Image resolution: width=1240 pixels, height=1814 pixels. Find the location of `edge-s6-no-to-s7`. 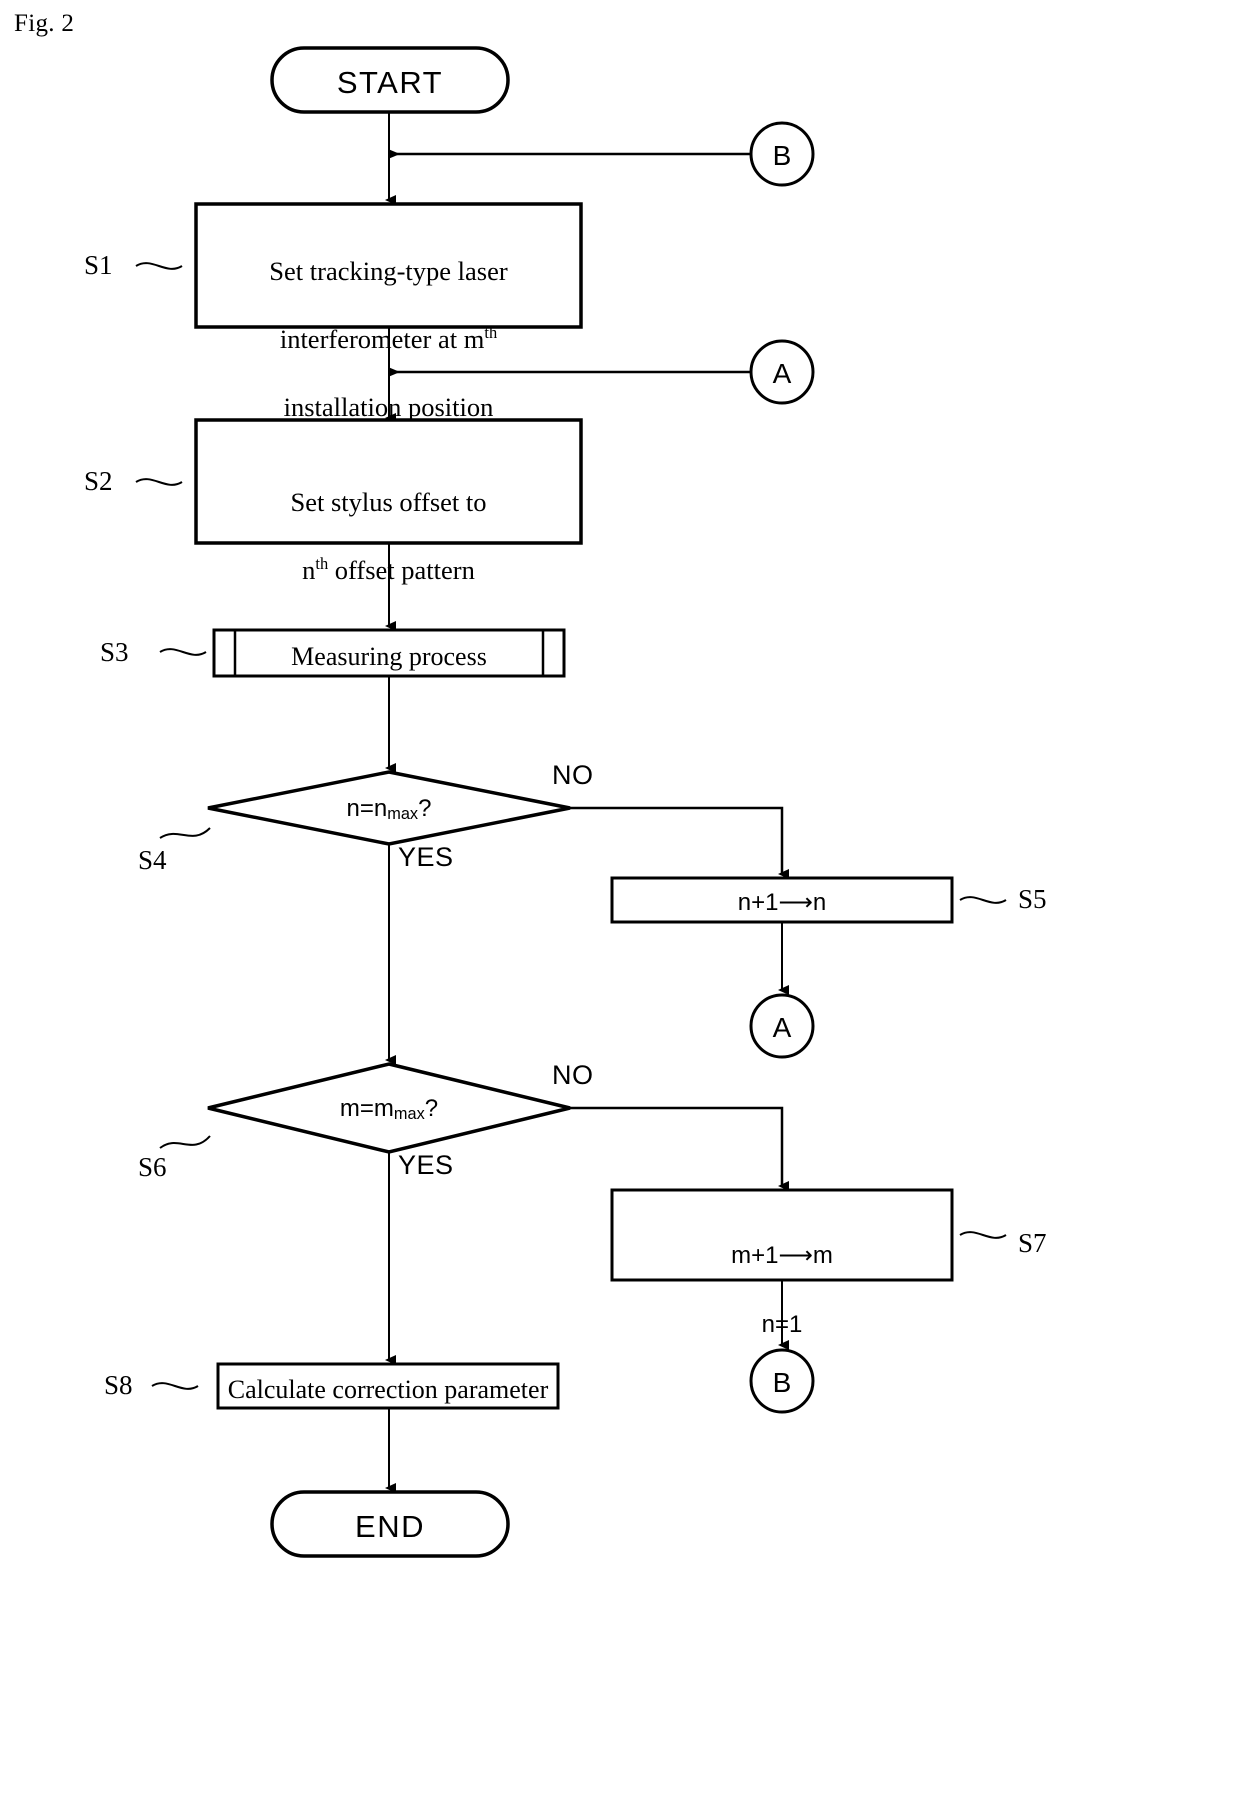

edge-s6-no-to-s7 is located at coordinates (679, 1148).